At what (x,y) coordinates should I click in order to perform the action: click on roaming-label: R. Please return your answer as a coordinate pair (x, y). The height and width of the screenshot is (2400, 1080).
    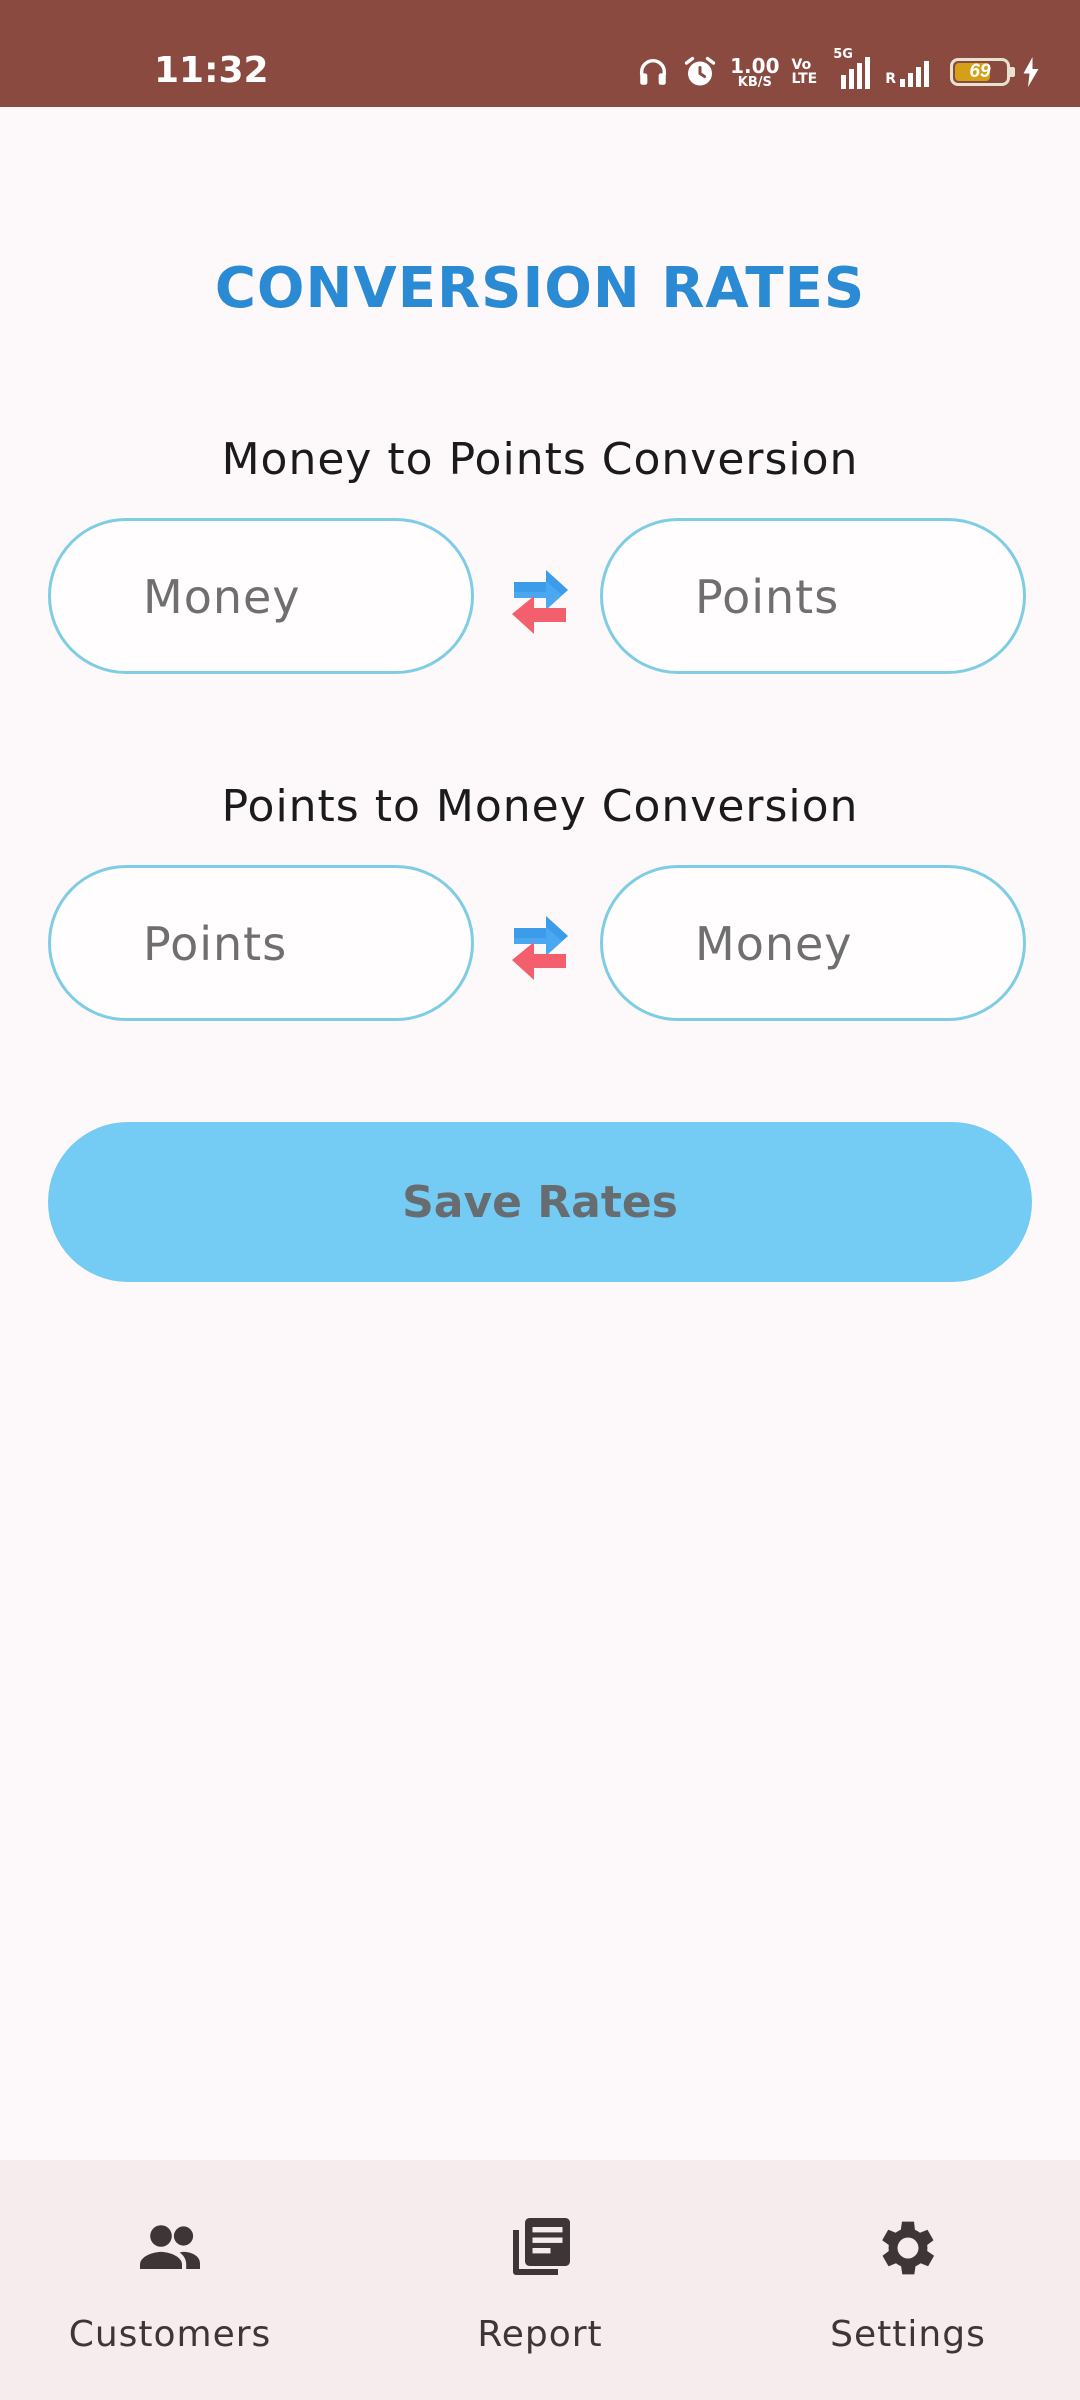
    Looking at the image, I should click on (890, 79).